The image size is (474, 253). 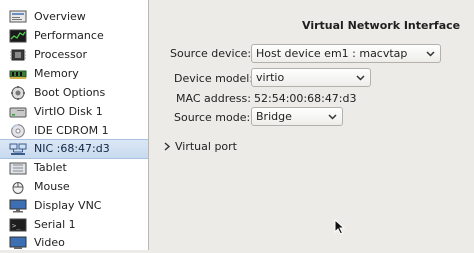 What do you see at coordinates (206, 146) in the screenshot?
I see `virtual-port-label: Virtual port` at bounding box center [206, 146].